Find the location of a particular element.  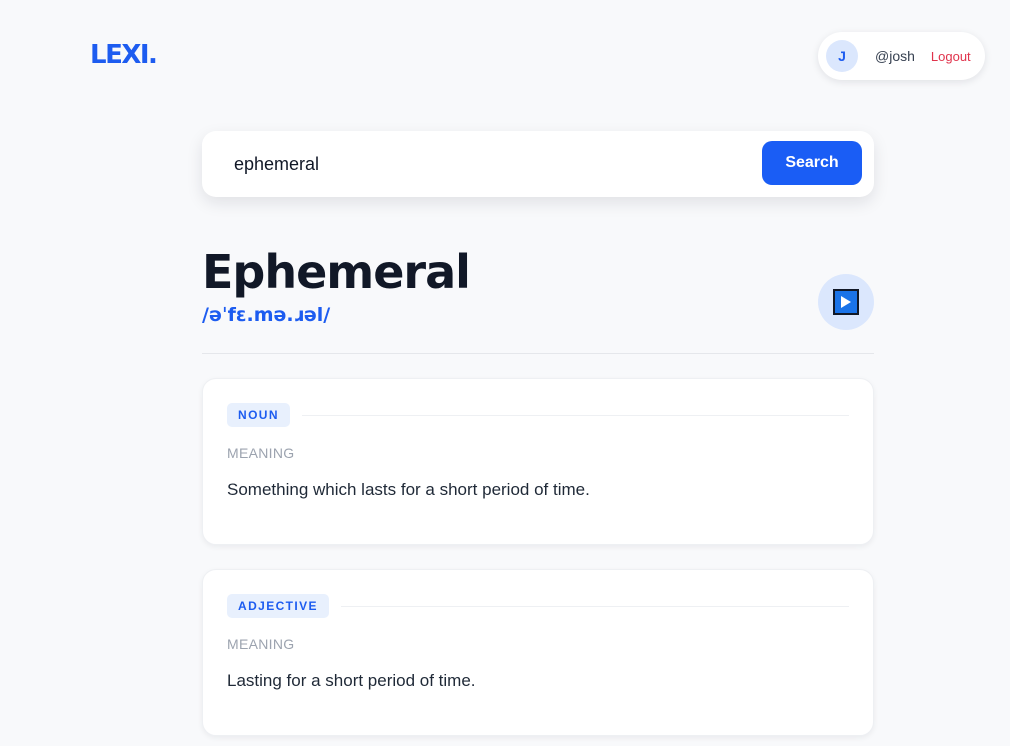

definition-text: Lasting for a short period of time. is located at coordinates (351, 680).